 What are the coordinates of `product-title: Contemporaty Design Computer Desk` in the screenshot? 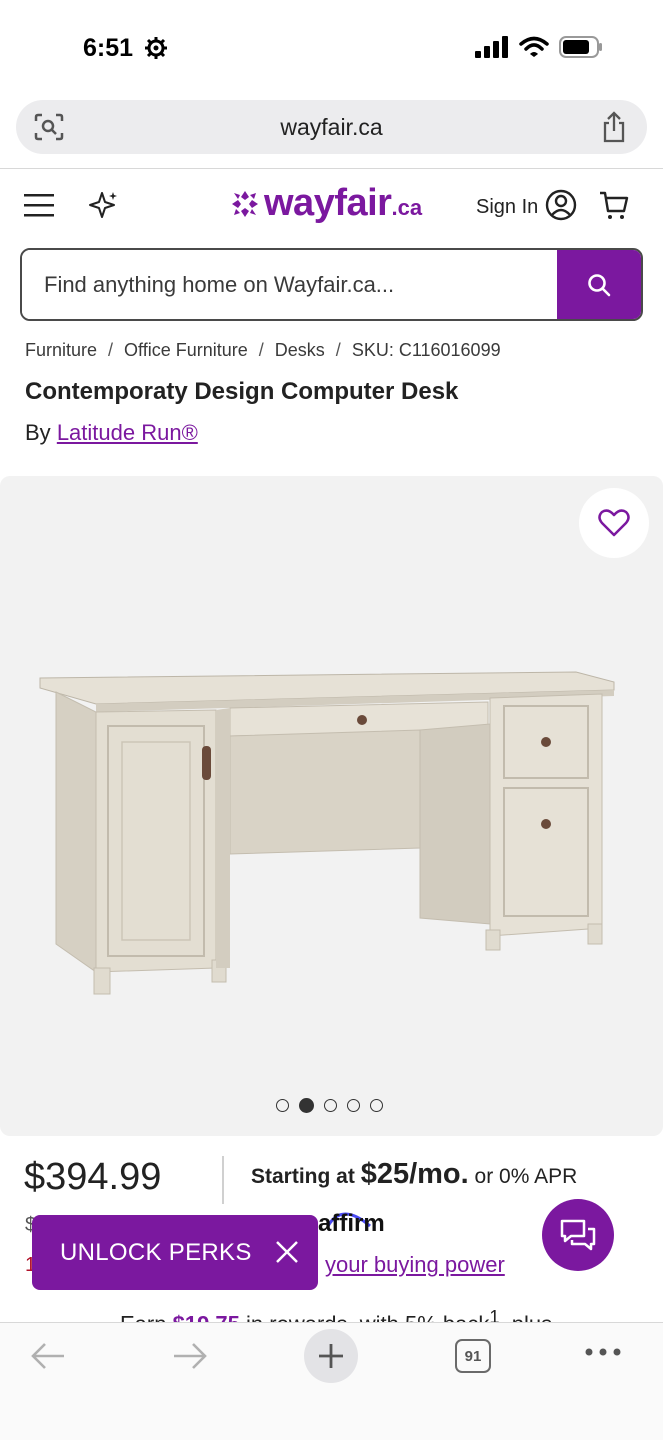 It's located at (242, 391).